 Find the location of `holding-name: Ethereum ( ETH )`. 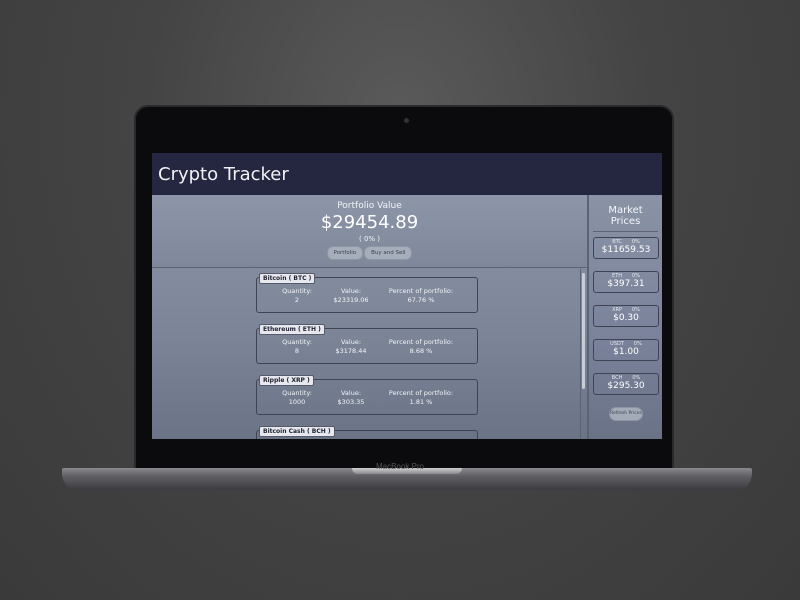

holding-name: Ethereum ( ETH ) is located at coordinates (292, 329).